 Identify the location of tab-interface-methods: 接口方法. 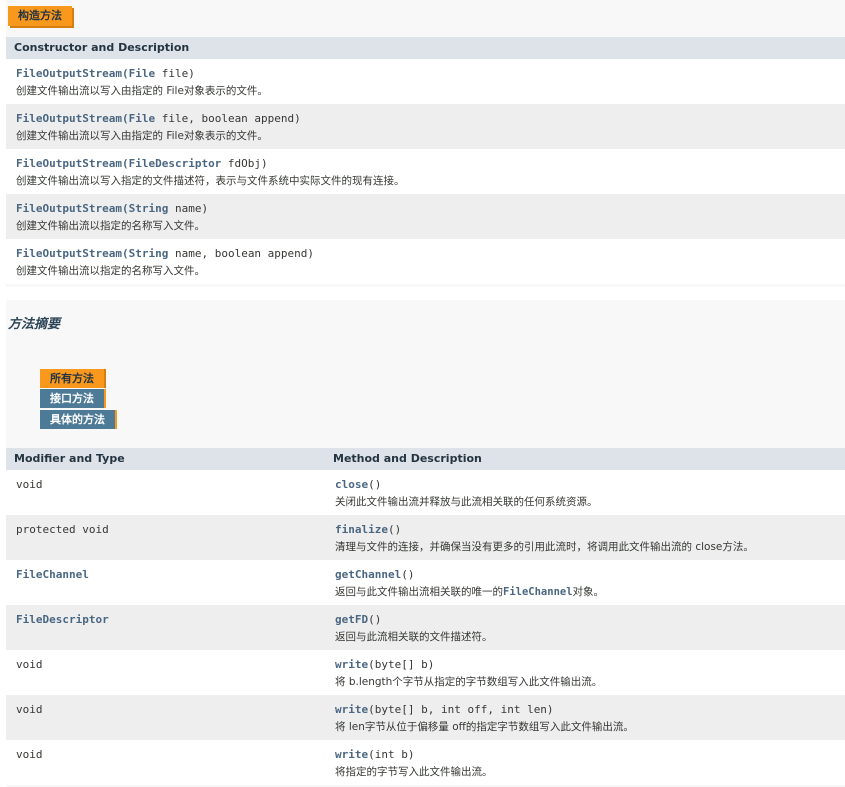
(72, 398).